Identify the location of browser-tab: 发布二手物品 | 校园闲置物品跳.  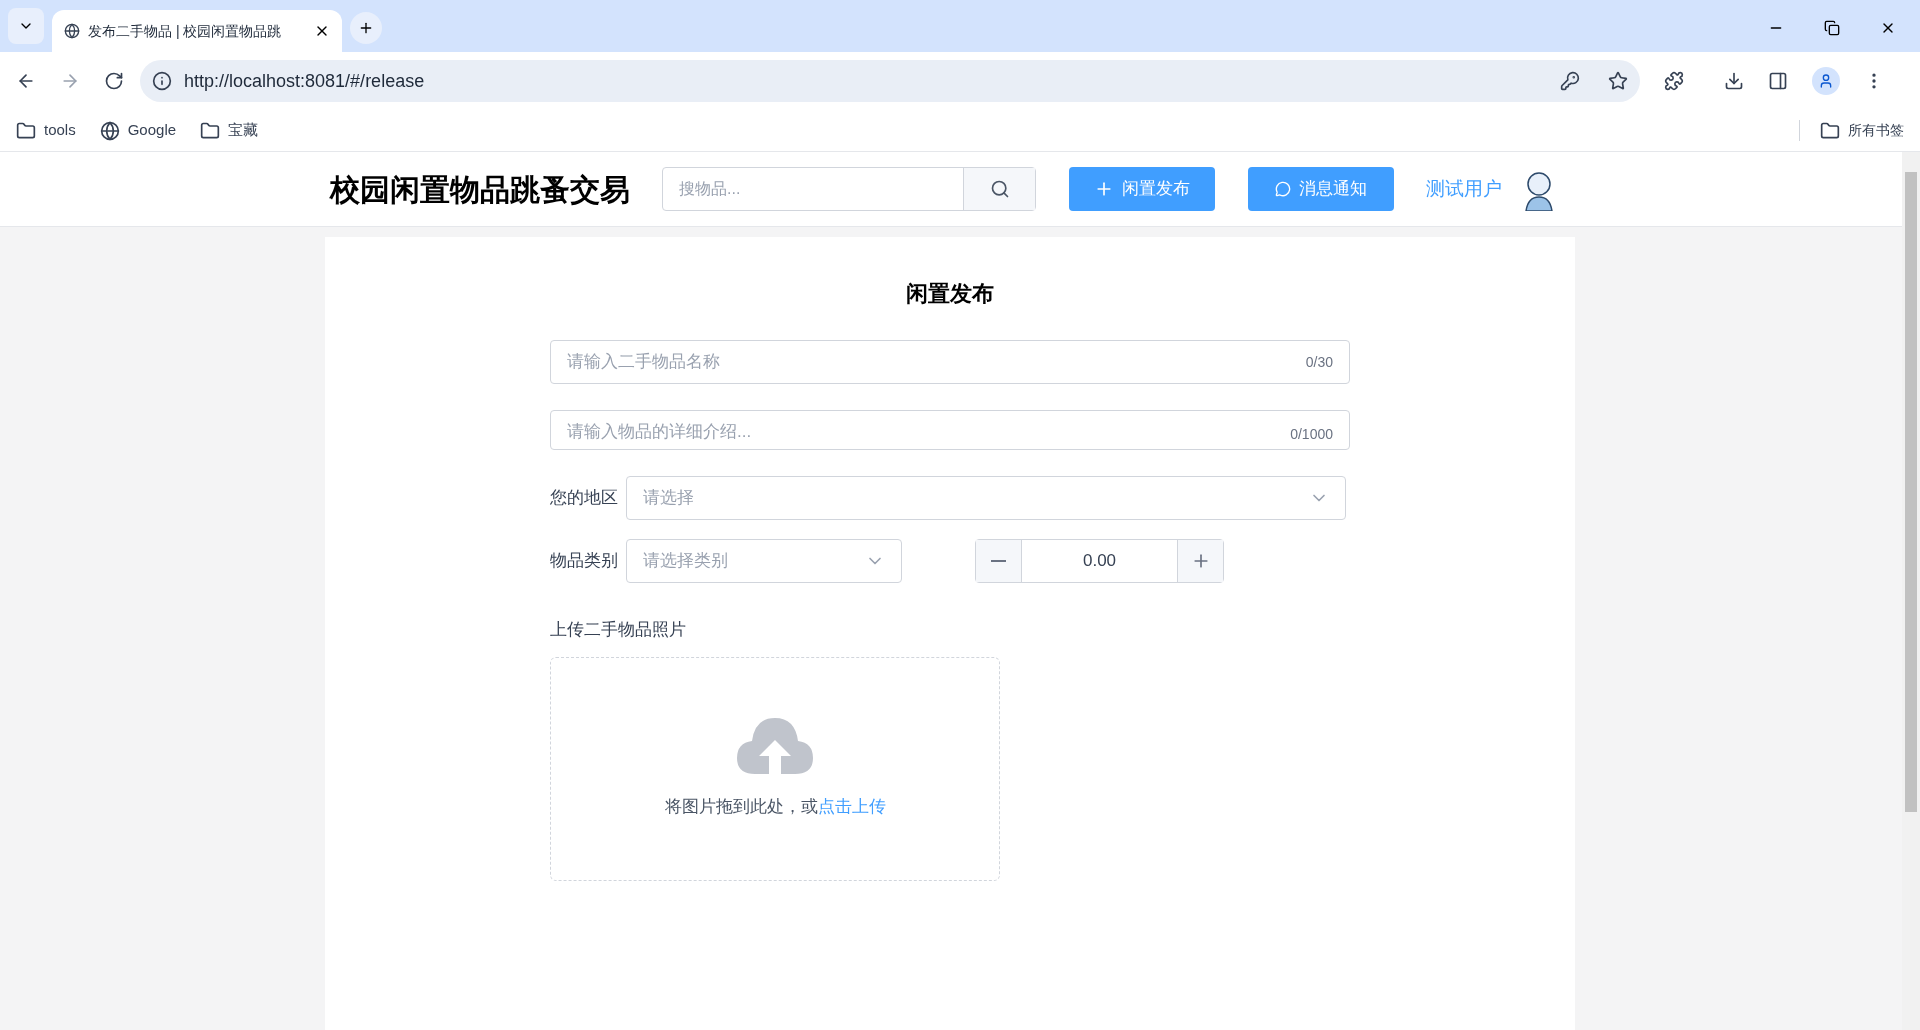
(197, 31).